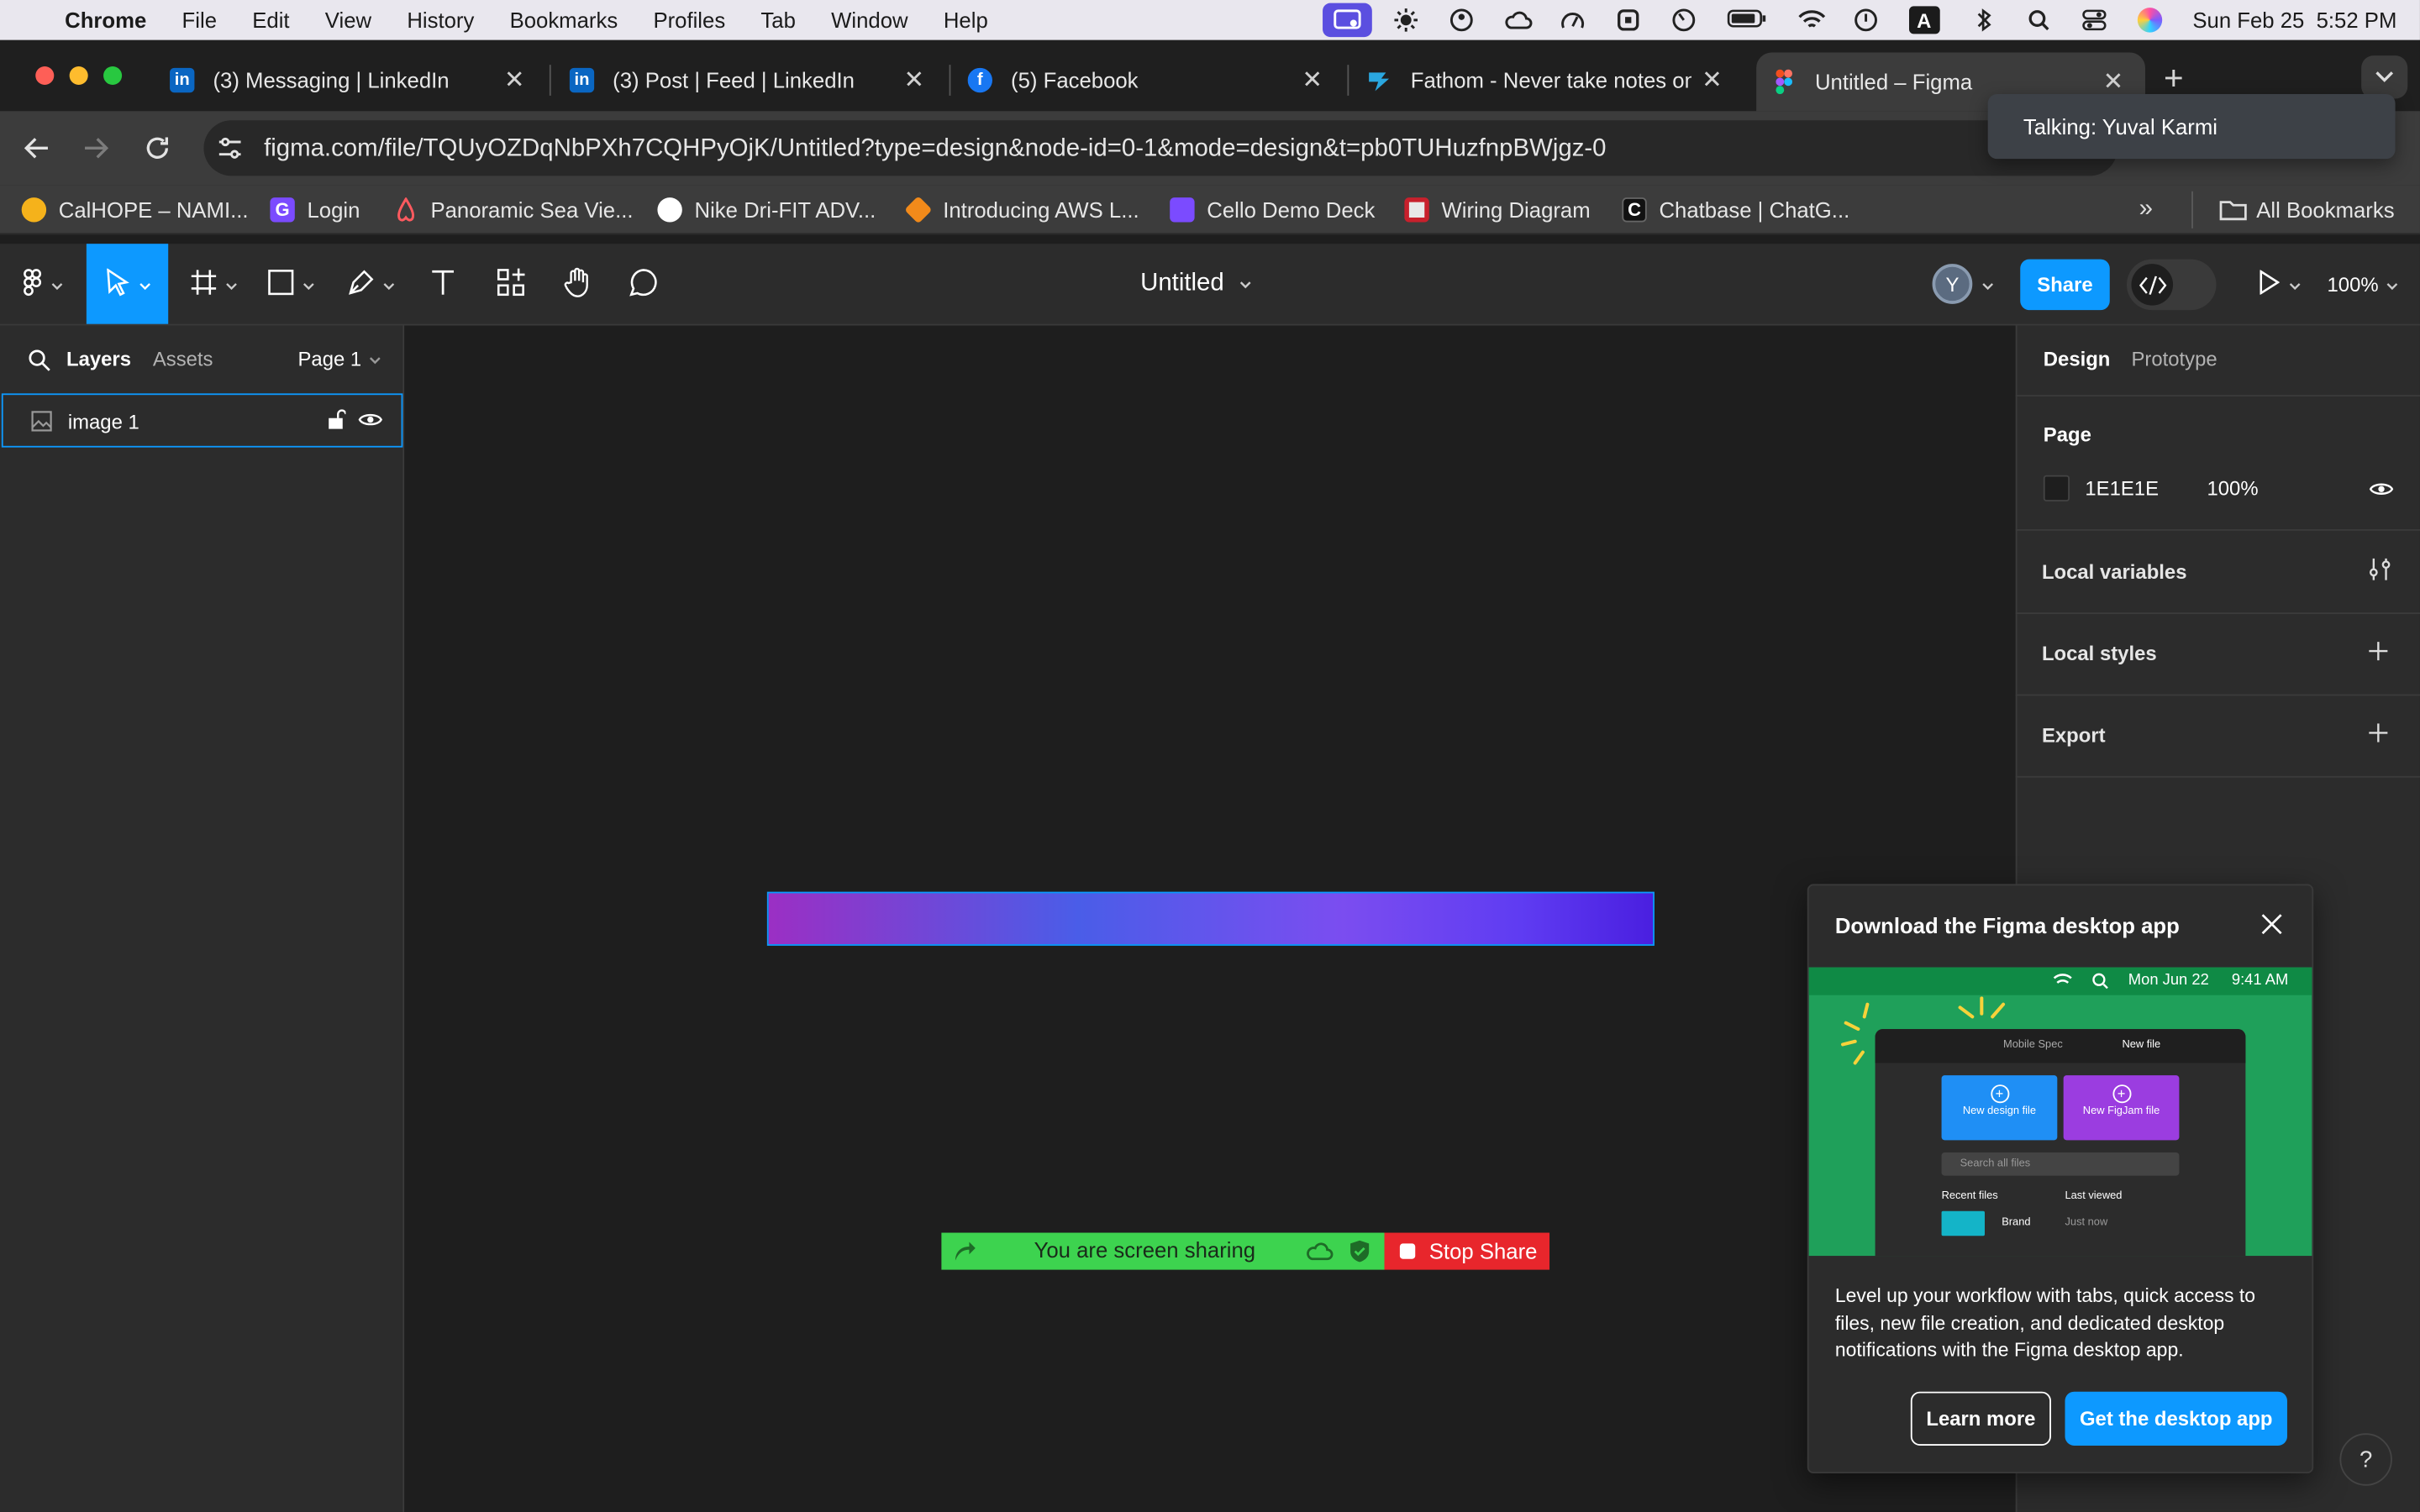 This screenshot has height=1512, width=2420. What do you see at coordinates (96, 150) in the screenshot?
I see `forward-arrow-icon` at bounding box center [96, 150].